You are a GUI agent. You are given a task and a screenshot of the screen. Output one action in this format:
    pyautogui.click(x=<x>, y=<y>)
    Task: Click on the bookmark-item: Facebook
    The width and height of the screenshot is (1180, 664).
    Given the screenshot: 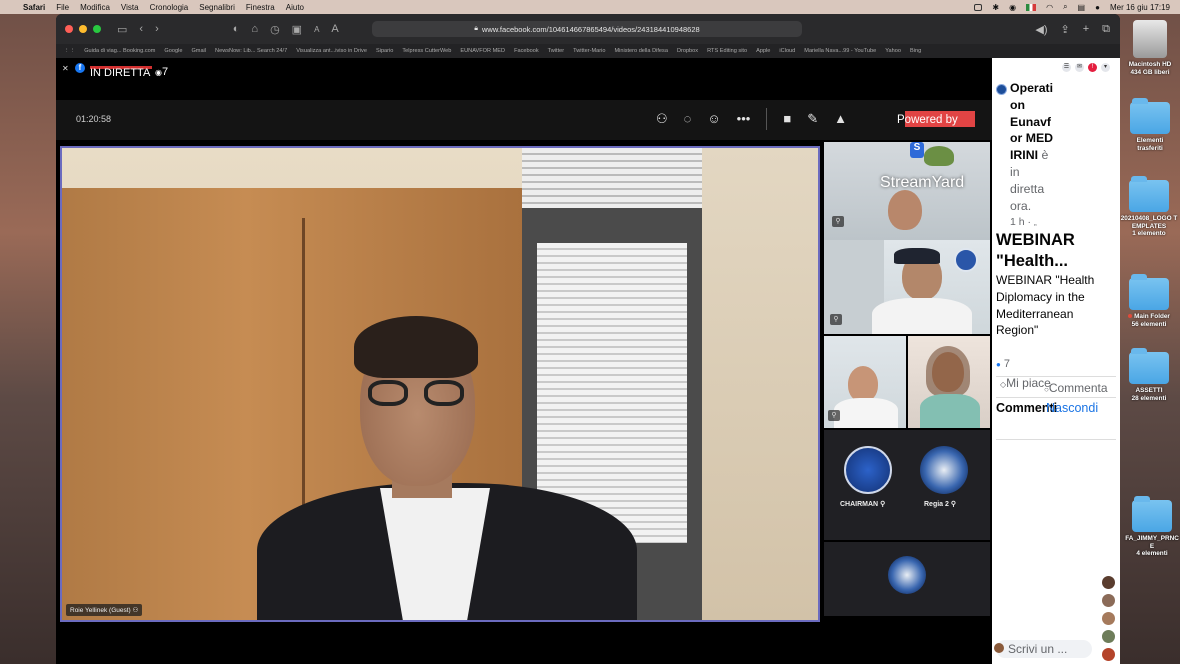 What is the action you would take?
    pyautogui.click(x=526, y=51)
    